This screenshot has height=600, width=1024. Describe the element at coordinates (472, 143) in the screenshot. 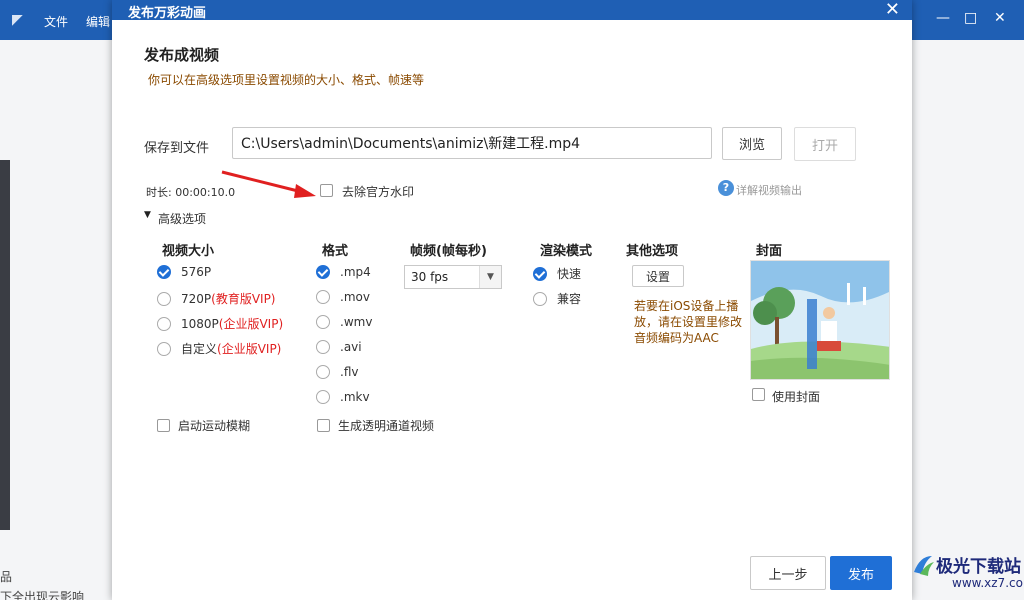

I see `save-path-input` at that location.